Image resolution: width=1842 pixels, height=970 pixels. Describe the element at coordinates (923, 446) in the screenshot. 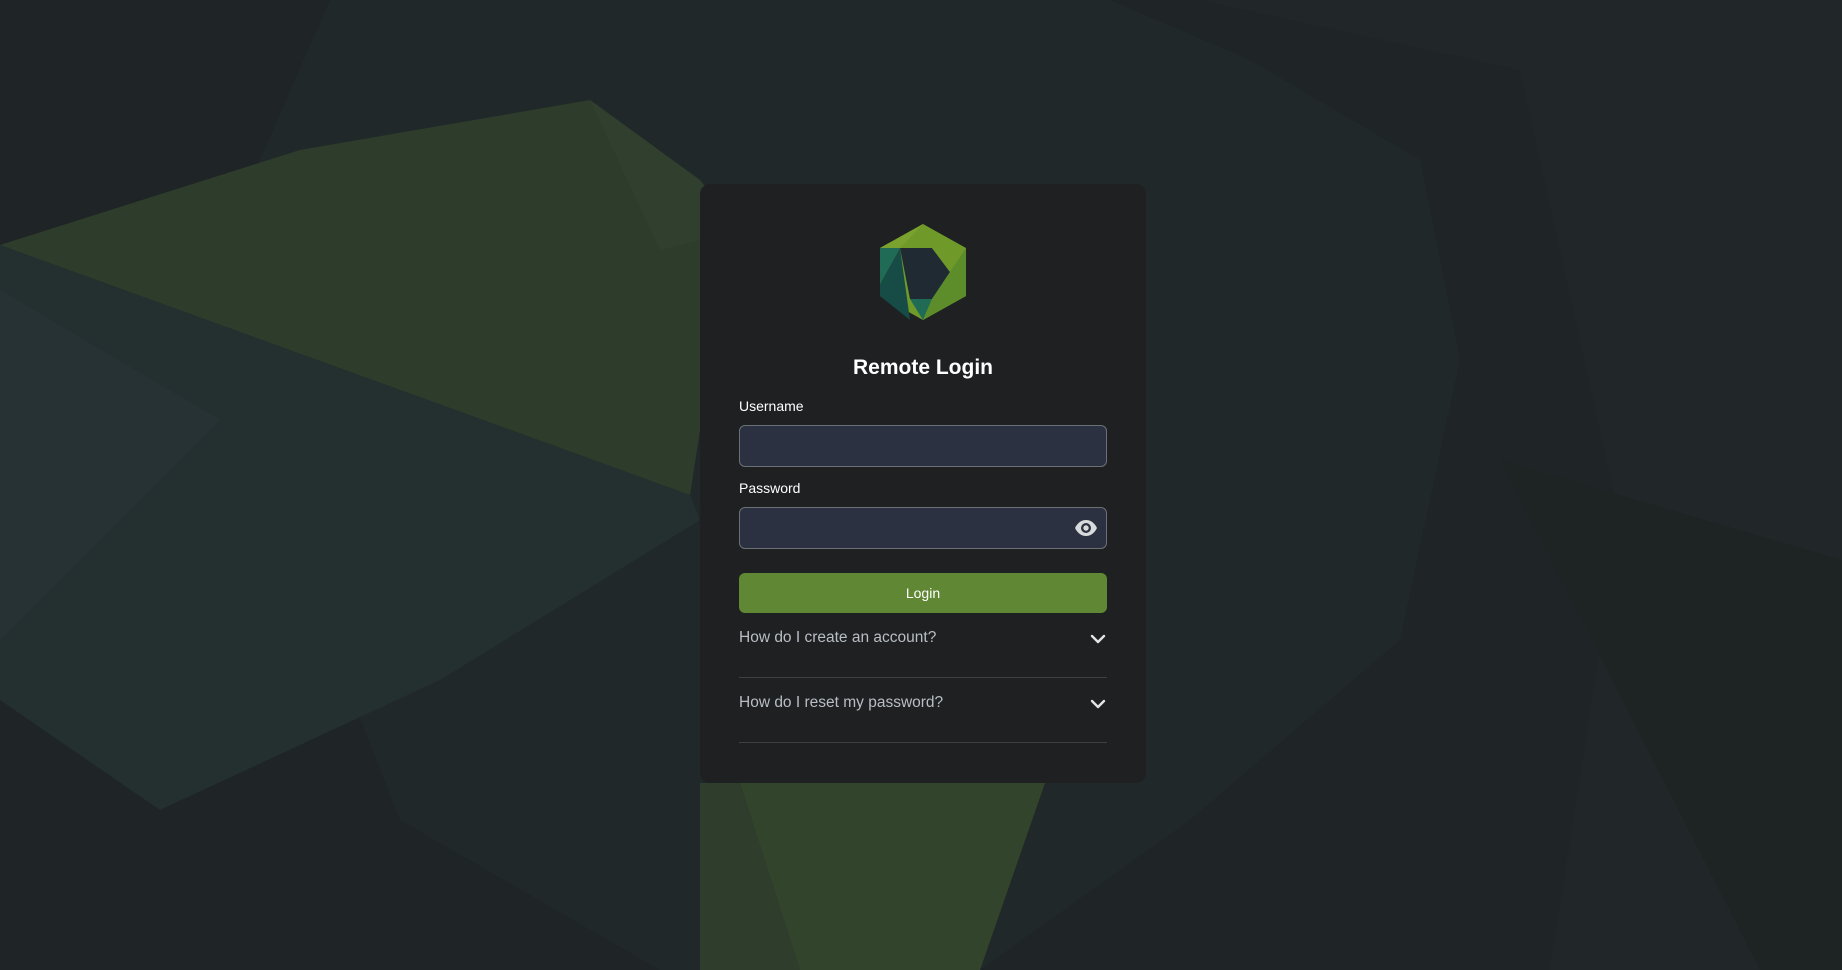

I see `username-field` at that location.